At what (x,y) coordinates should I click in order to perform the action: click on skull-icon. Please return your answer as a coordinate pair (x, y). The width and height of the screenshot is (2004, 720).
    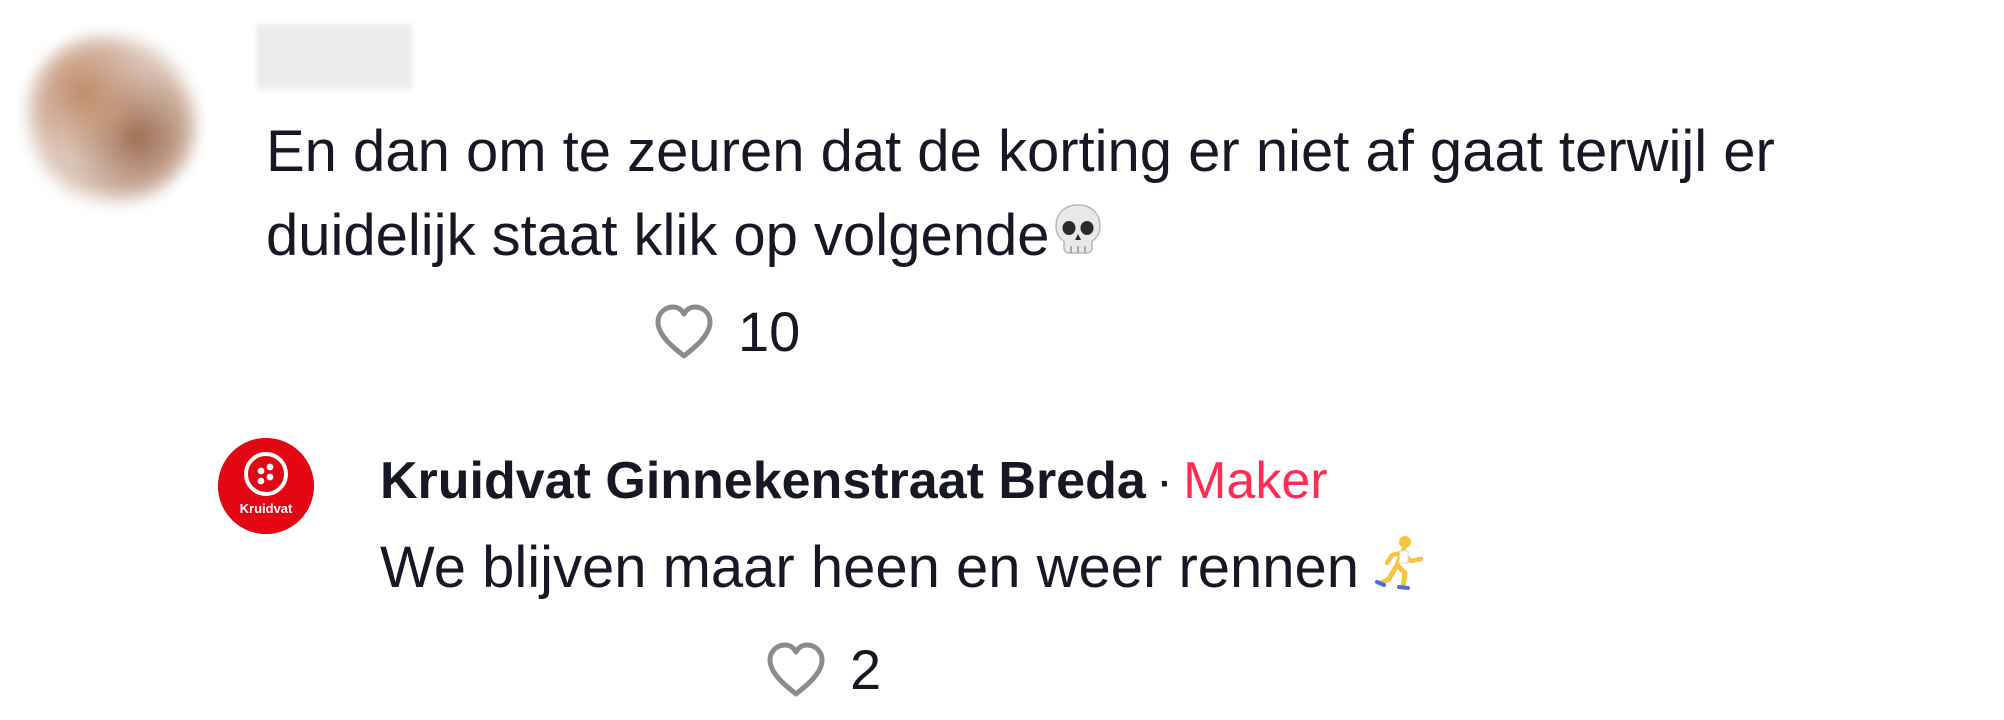
    Looking at the image, I should click on (1078, 240).